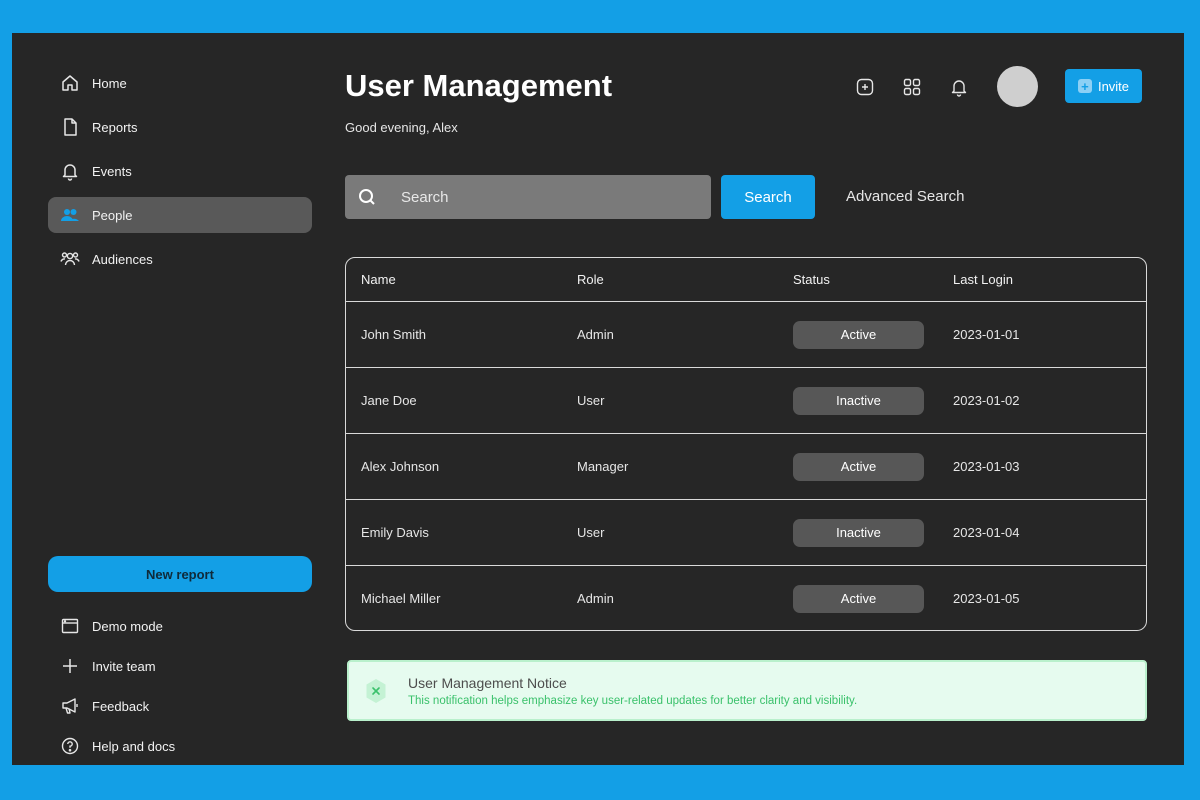 This screenshot has height=800, width=1200. I want to click on last-login: 2023-01-04, so click(986, 532).